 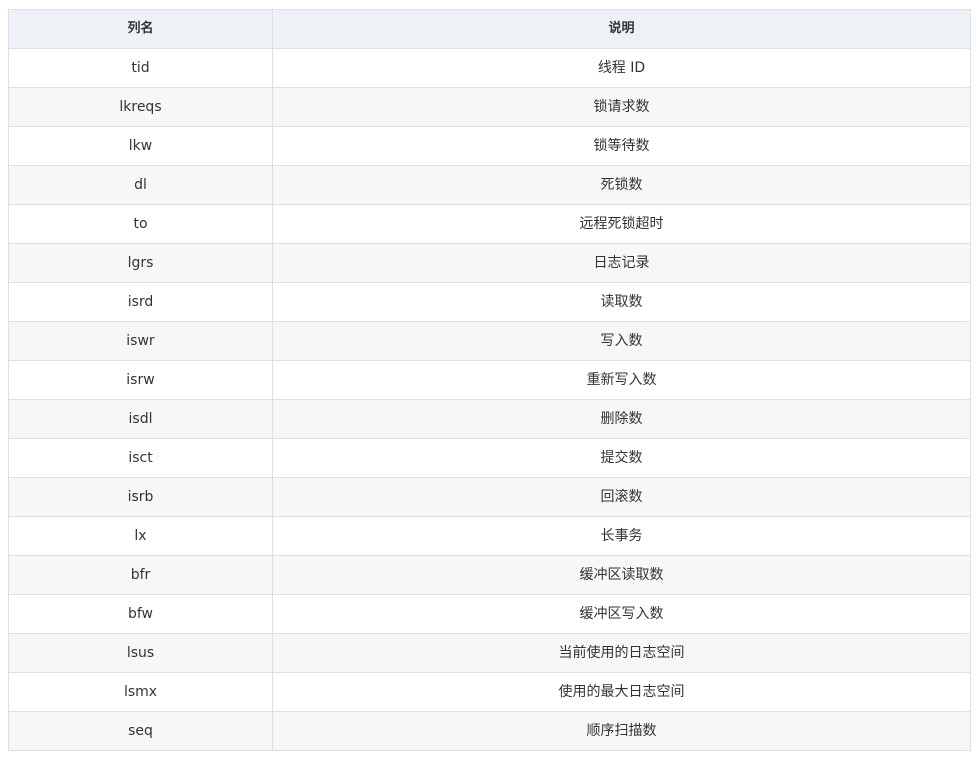 I want to click on cell-column-name: lgrs, so click(x=140, y=263).